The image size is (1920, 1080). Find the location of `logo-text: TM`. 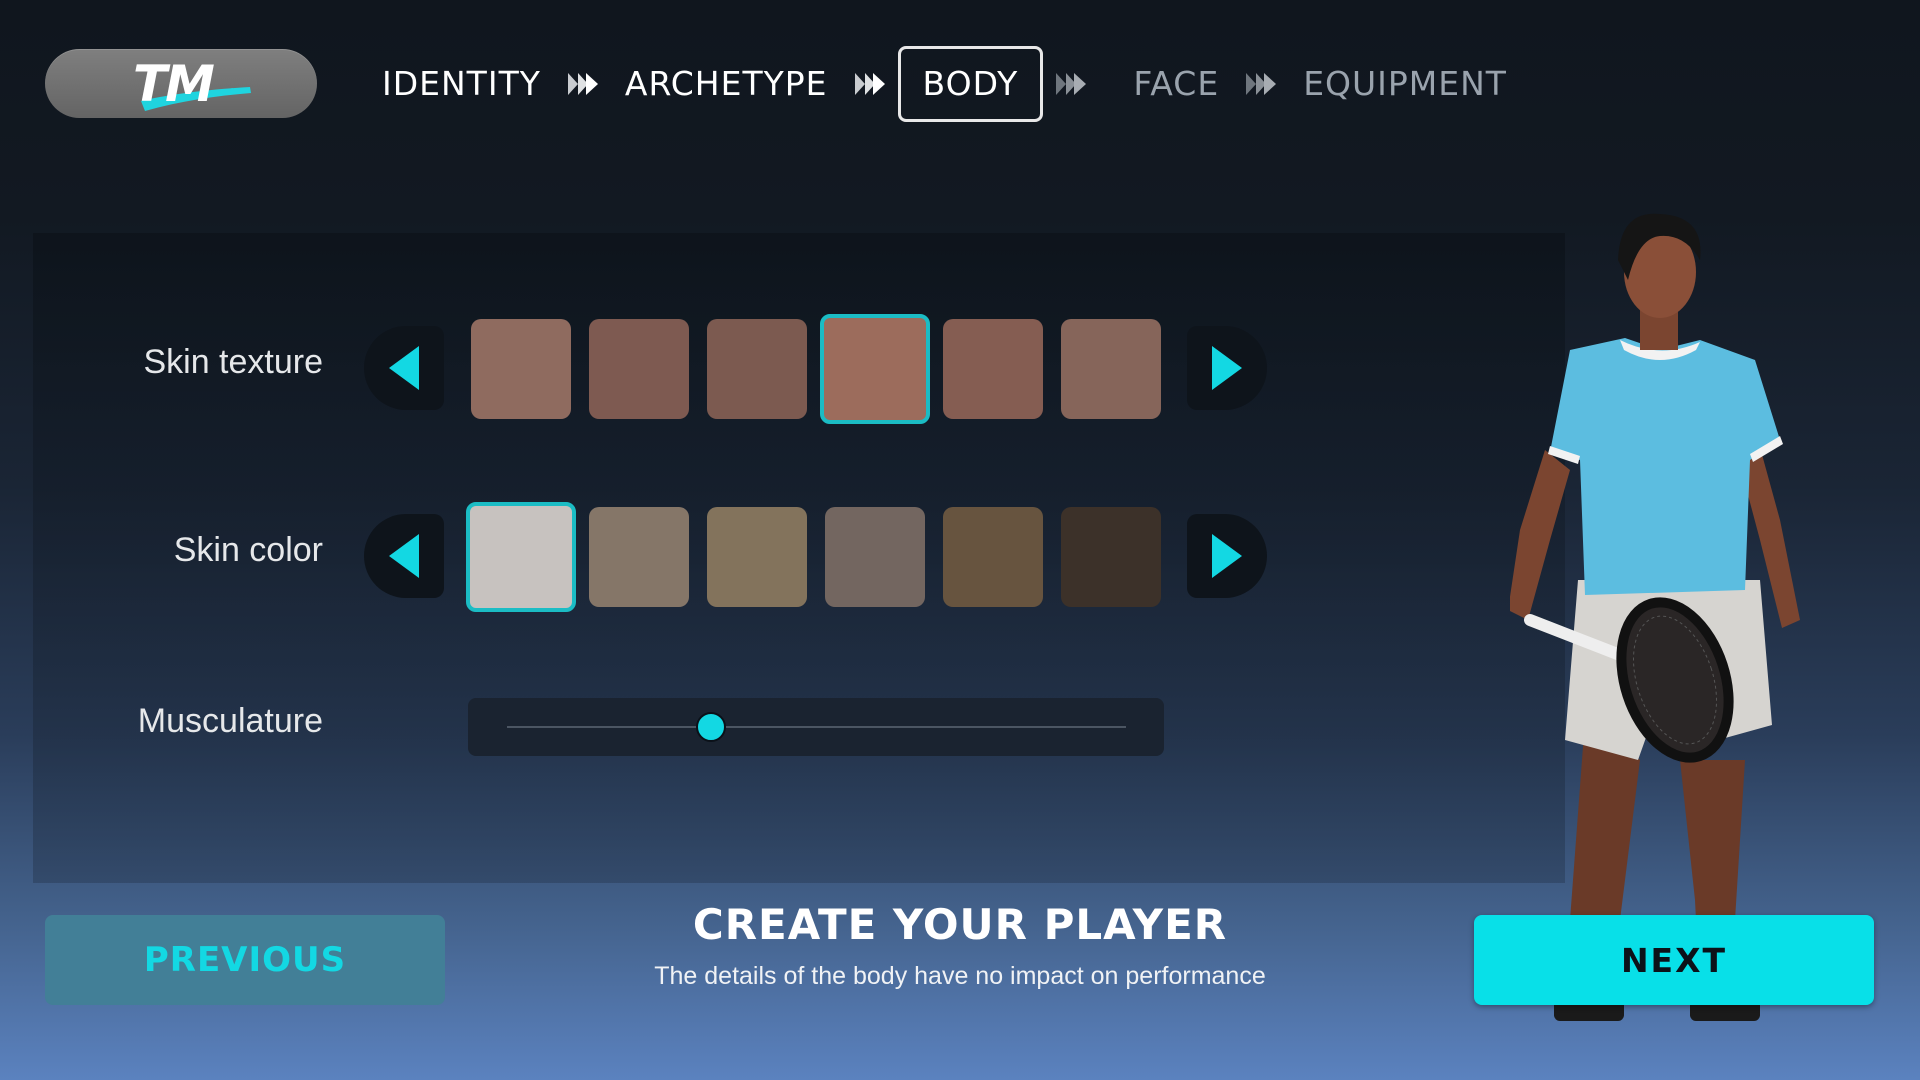

logo-text: TM is located at coordinates (174, 84).